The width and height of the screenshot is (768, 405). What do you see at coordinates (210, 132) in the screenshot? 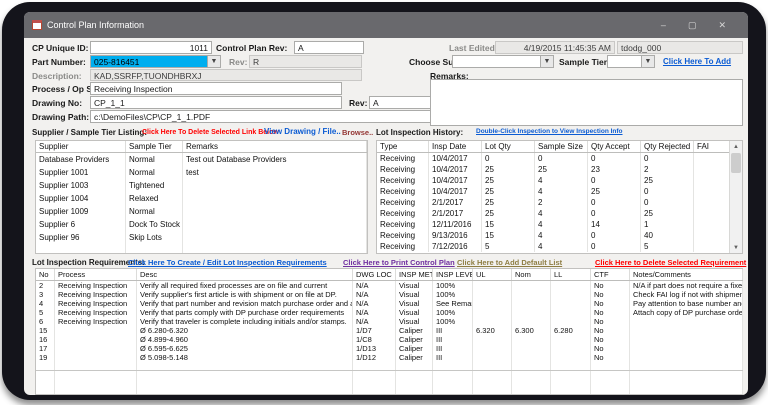
I see `delete-supplier-link: Click Here To Delete Selected Link Below` at bounding box center [210, 132].